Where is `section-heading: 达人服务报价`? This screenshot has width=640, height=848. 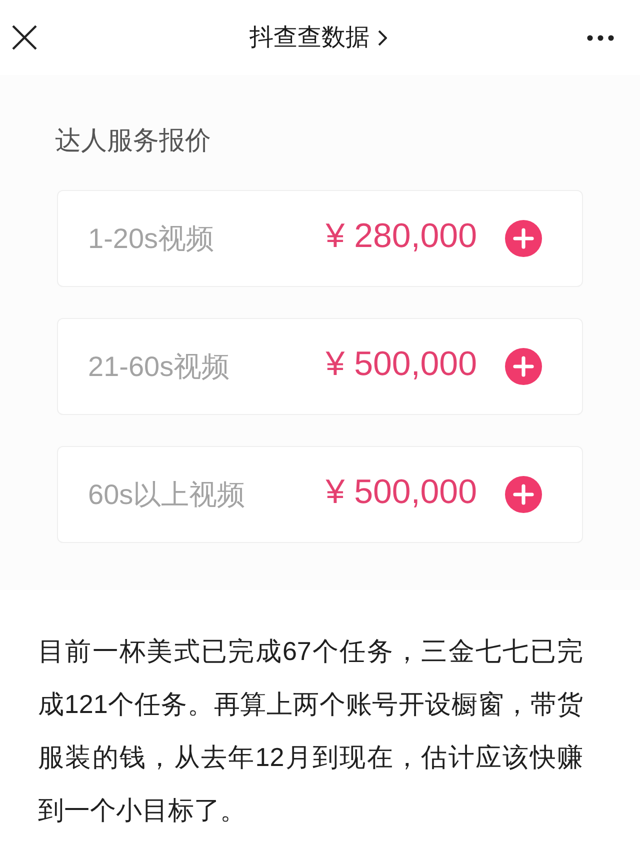 section-heading: 达人服务报价 is located at coordinates (133, 140).